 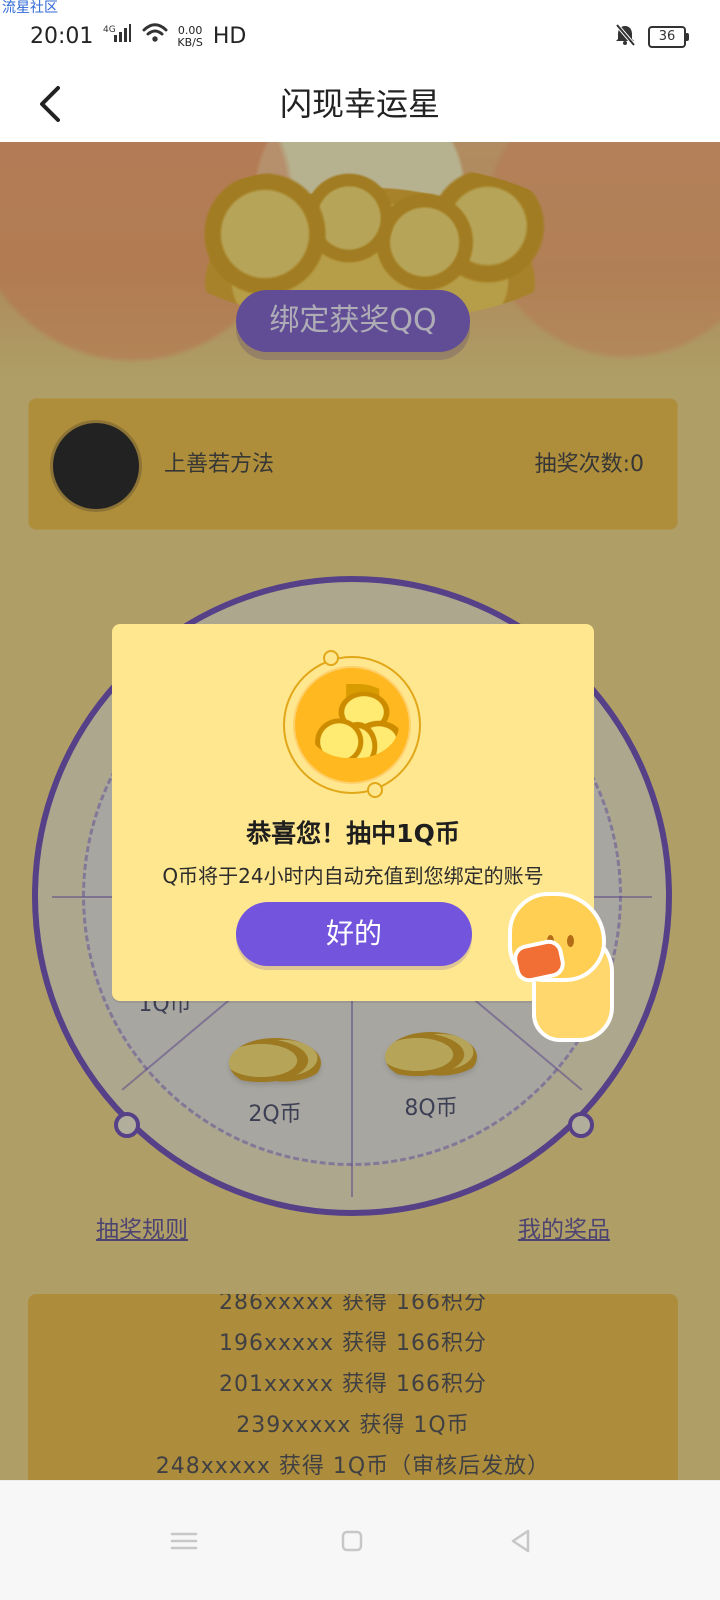 I want to click on menu-icon, so click(x=184, y=1541).